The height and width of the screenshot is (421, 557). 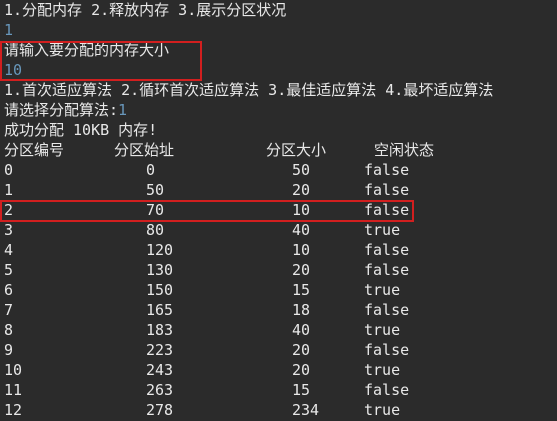 I want to click on algorithm-prompt-line: 请选择分配算法:1, so click(x=65, y=110).